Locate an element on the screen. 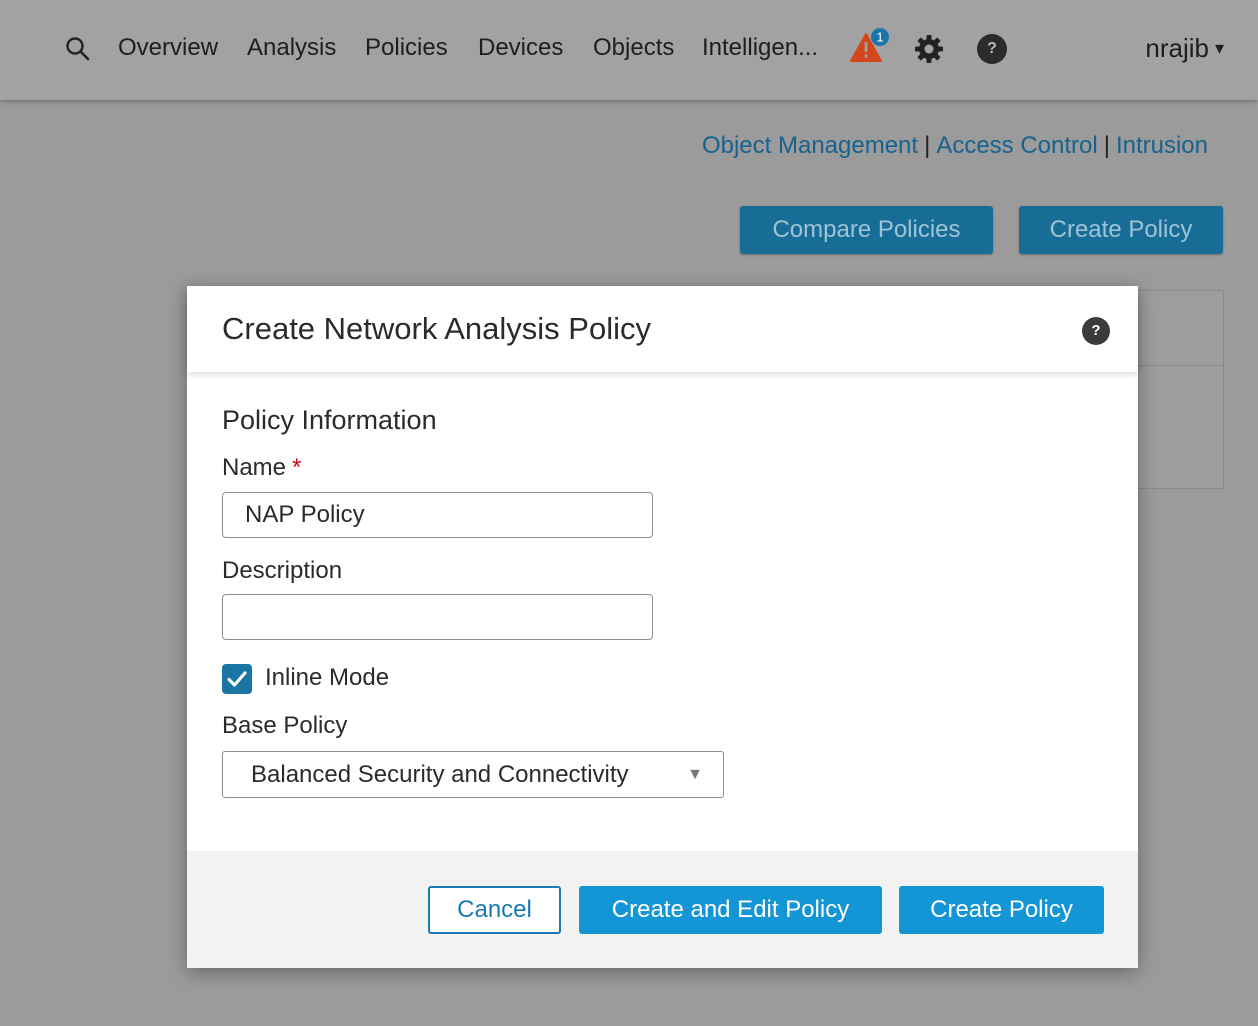 This screenshot has height=1026, width=1258. cancel-button: Cancel is located at coordinates (494, 910).